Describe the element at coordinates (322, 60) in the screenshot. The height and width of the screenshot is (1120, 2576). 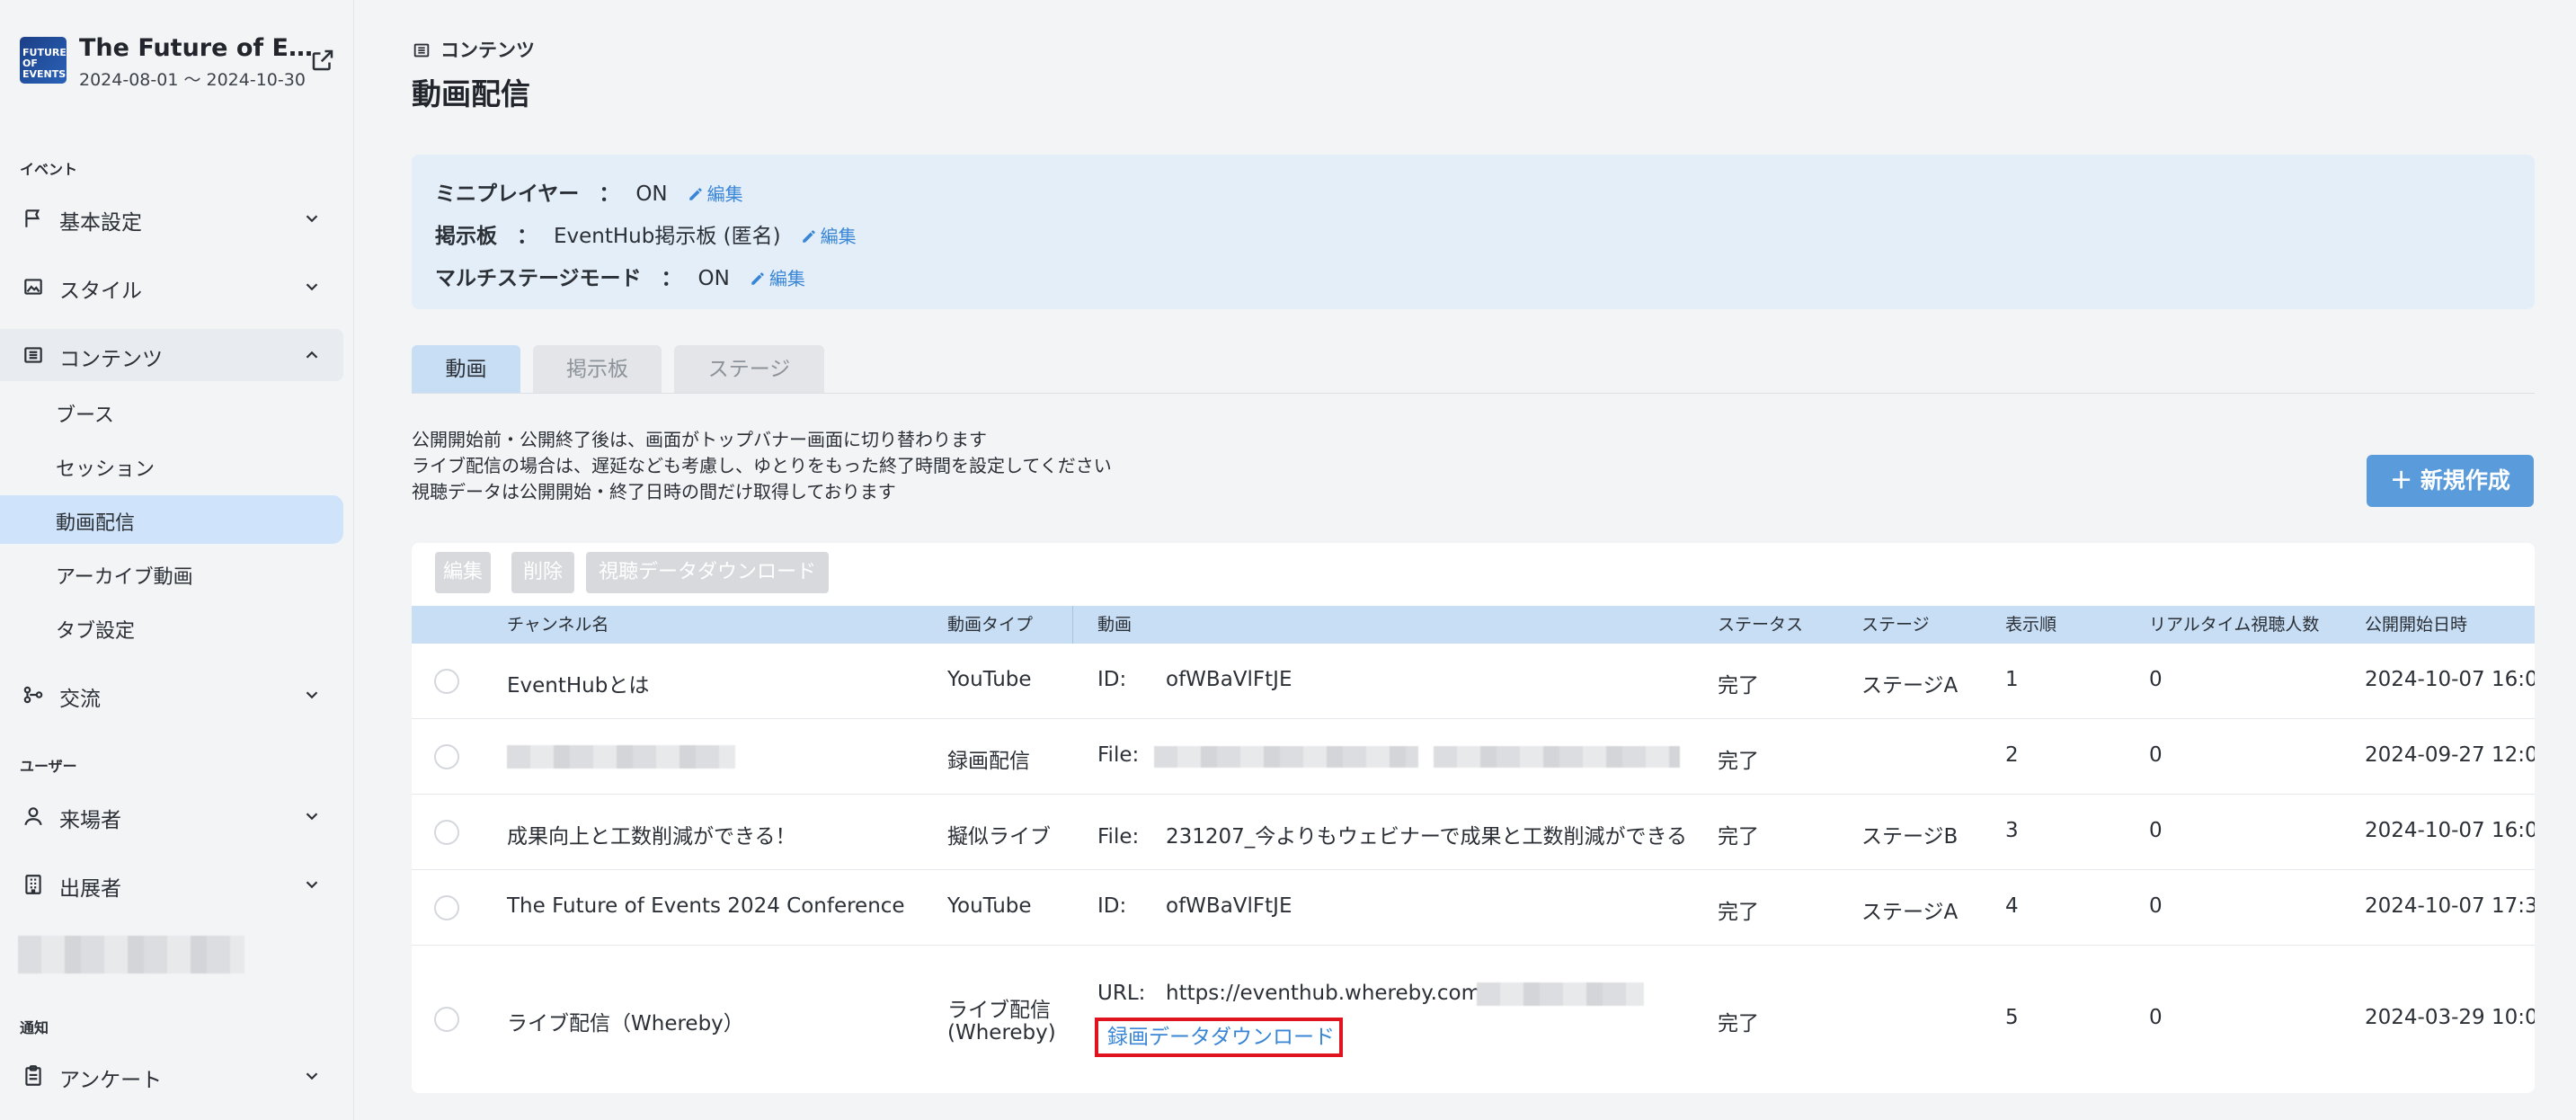
I see `external-link-icon` at that location.